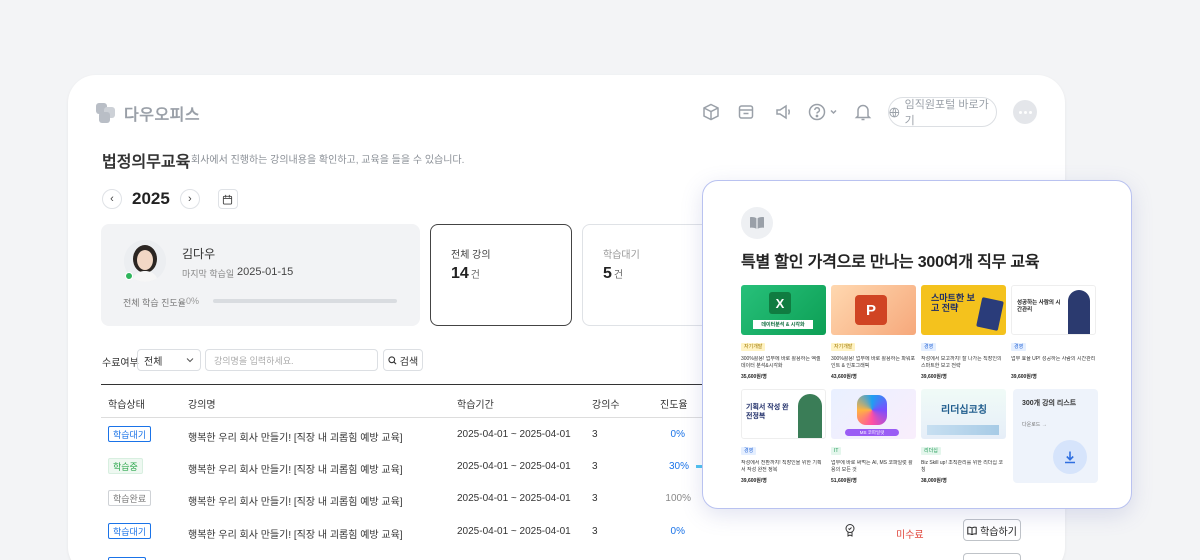  I want to click on col-status: 학습상태, so click(126, 405).